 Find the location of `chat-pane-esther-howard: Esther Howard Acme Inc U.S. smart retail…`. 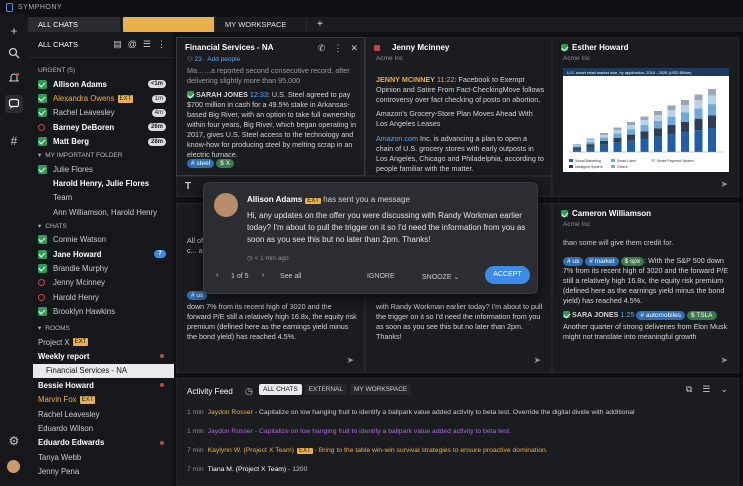

chat-pane-esther-howard: Esther Howard Acme Inc U.S. smart retail… is located at coordinates (645, 117).